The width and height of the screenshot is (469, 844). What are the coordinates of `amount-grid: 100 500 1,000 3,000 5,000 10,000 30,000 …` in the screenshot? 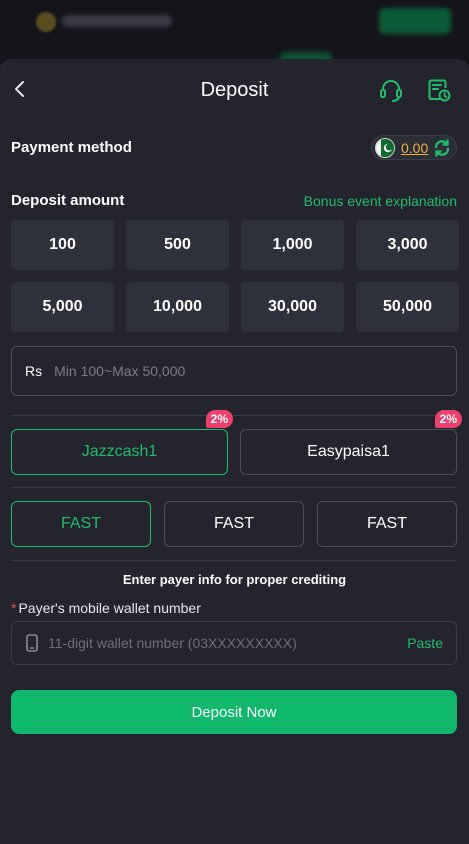 It's located at (235, 276).